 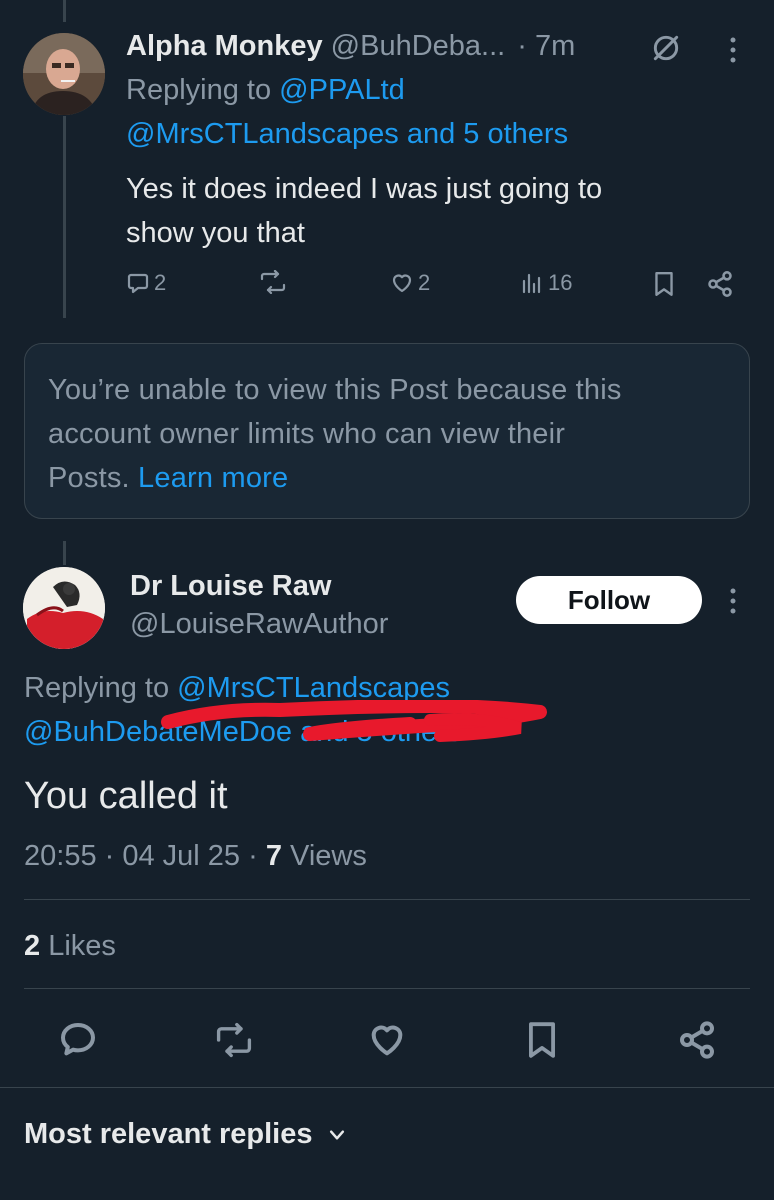 What do you see at coordinates (160, 282) in the screenshot?
I see `reply-count: 2` at bounding box center [160, 282].